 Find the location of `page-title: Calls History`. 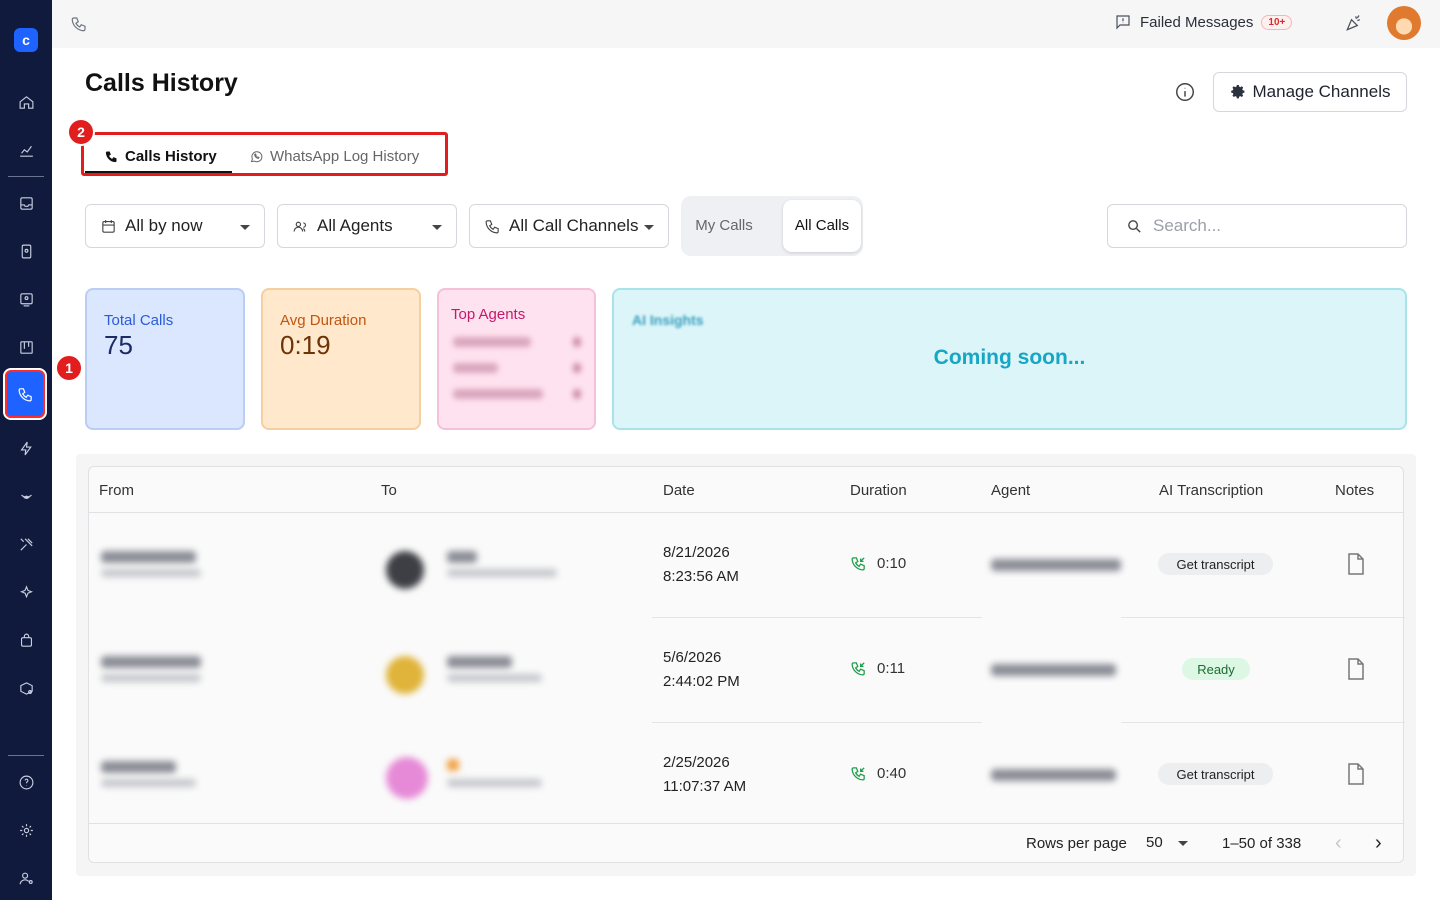

page-title: Calls History is located at coordinates (161, 83).